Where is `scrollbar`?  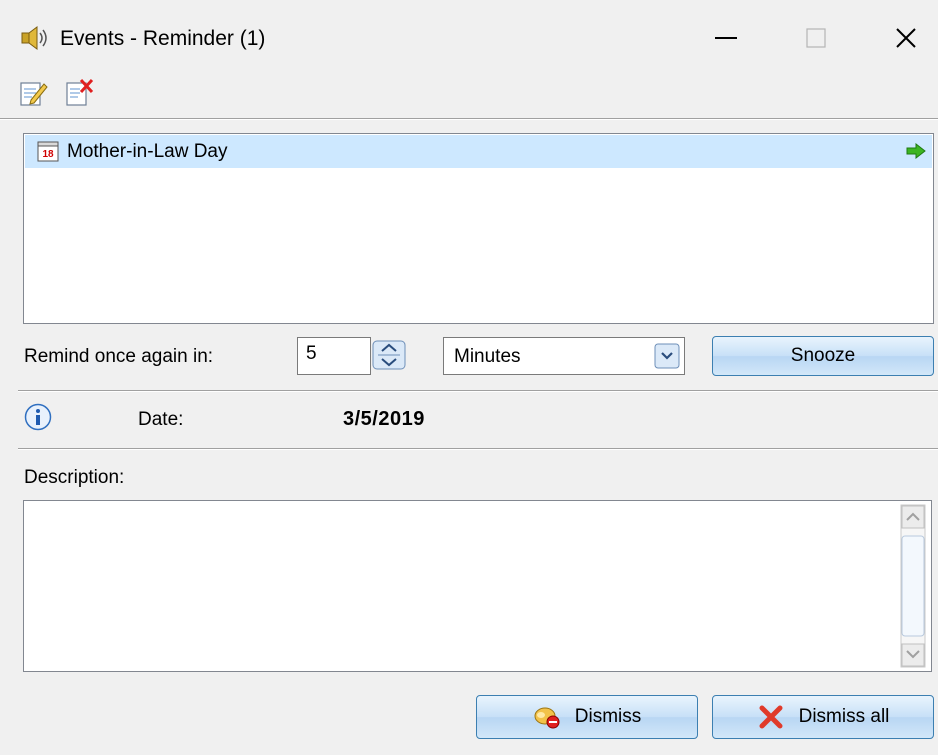 scrollbar is located at coordinates (912, 586).